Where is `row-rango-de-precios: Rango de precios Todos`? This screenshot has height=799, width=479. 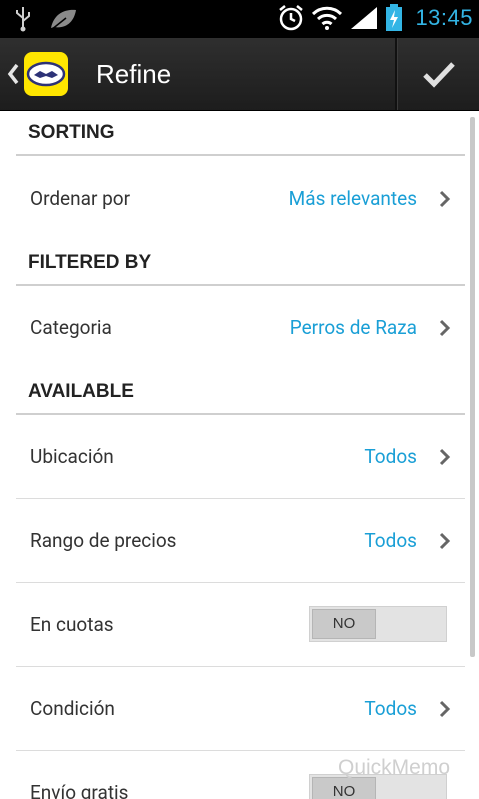 row-rango-de-precios: Rango de precios Todos is located at coordinates (240, 541).